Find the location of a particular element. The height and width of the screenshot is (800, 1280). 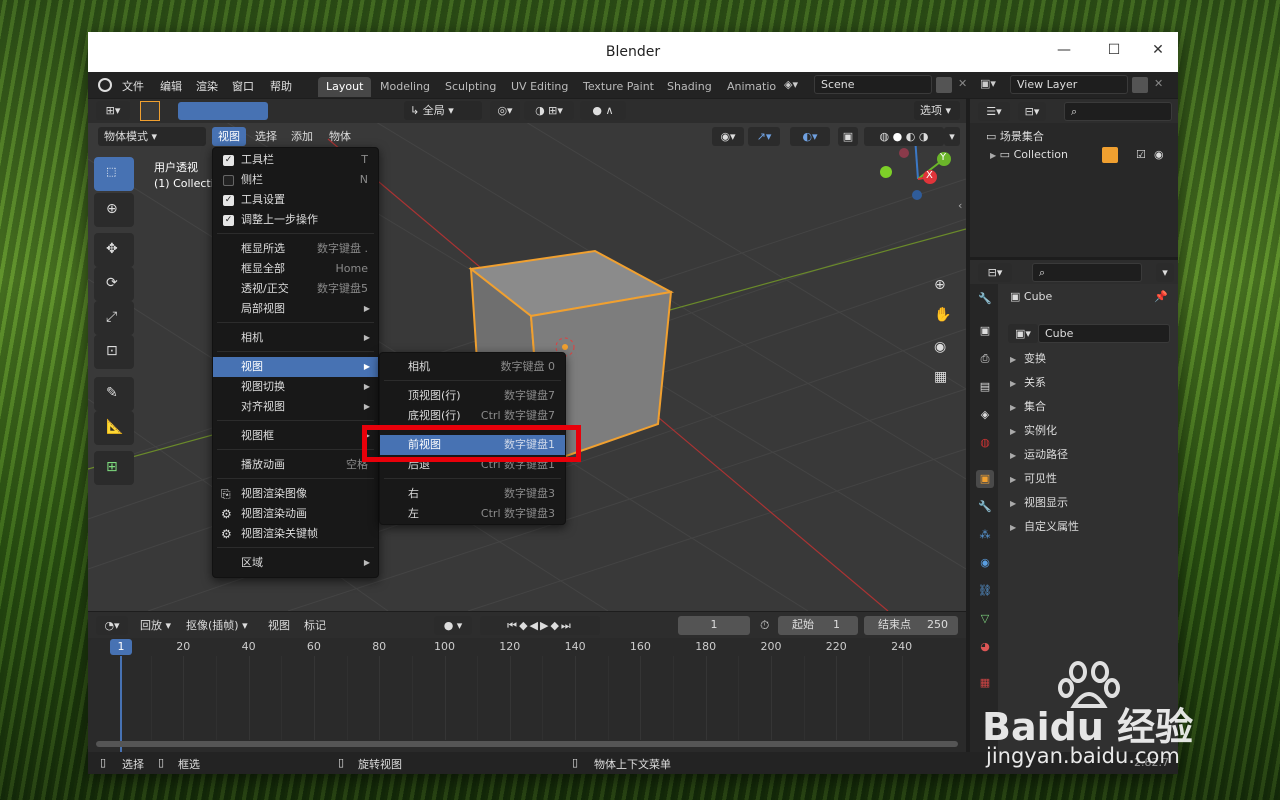

checkbox-icon: ☑ is located at coordinates (1141, 154).